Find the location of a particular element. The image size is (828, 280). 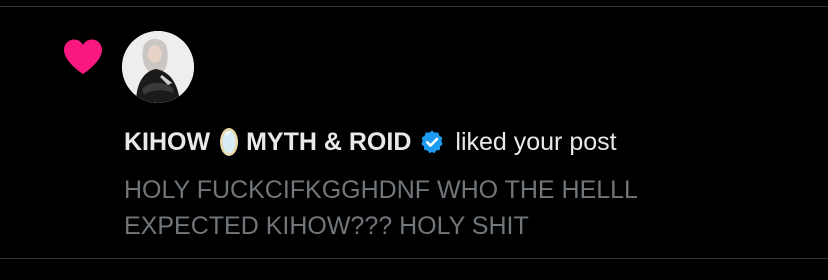

avatar is located at coordinates (158, 67).